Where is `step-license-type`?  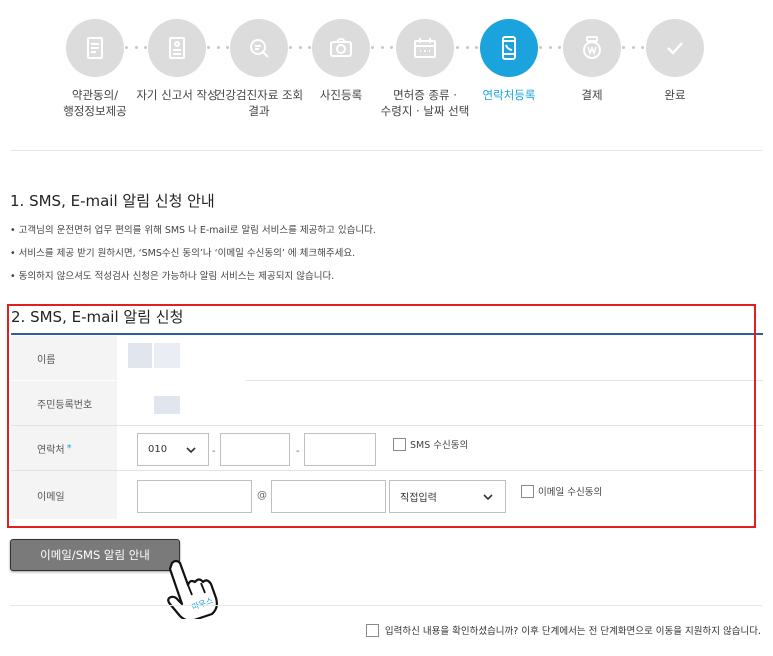 step-license-type is located at coordinates (425, 48).